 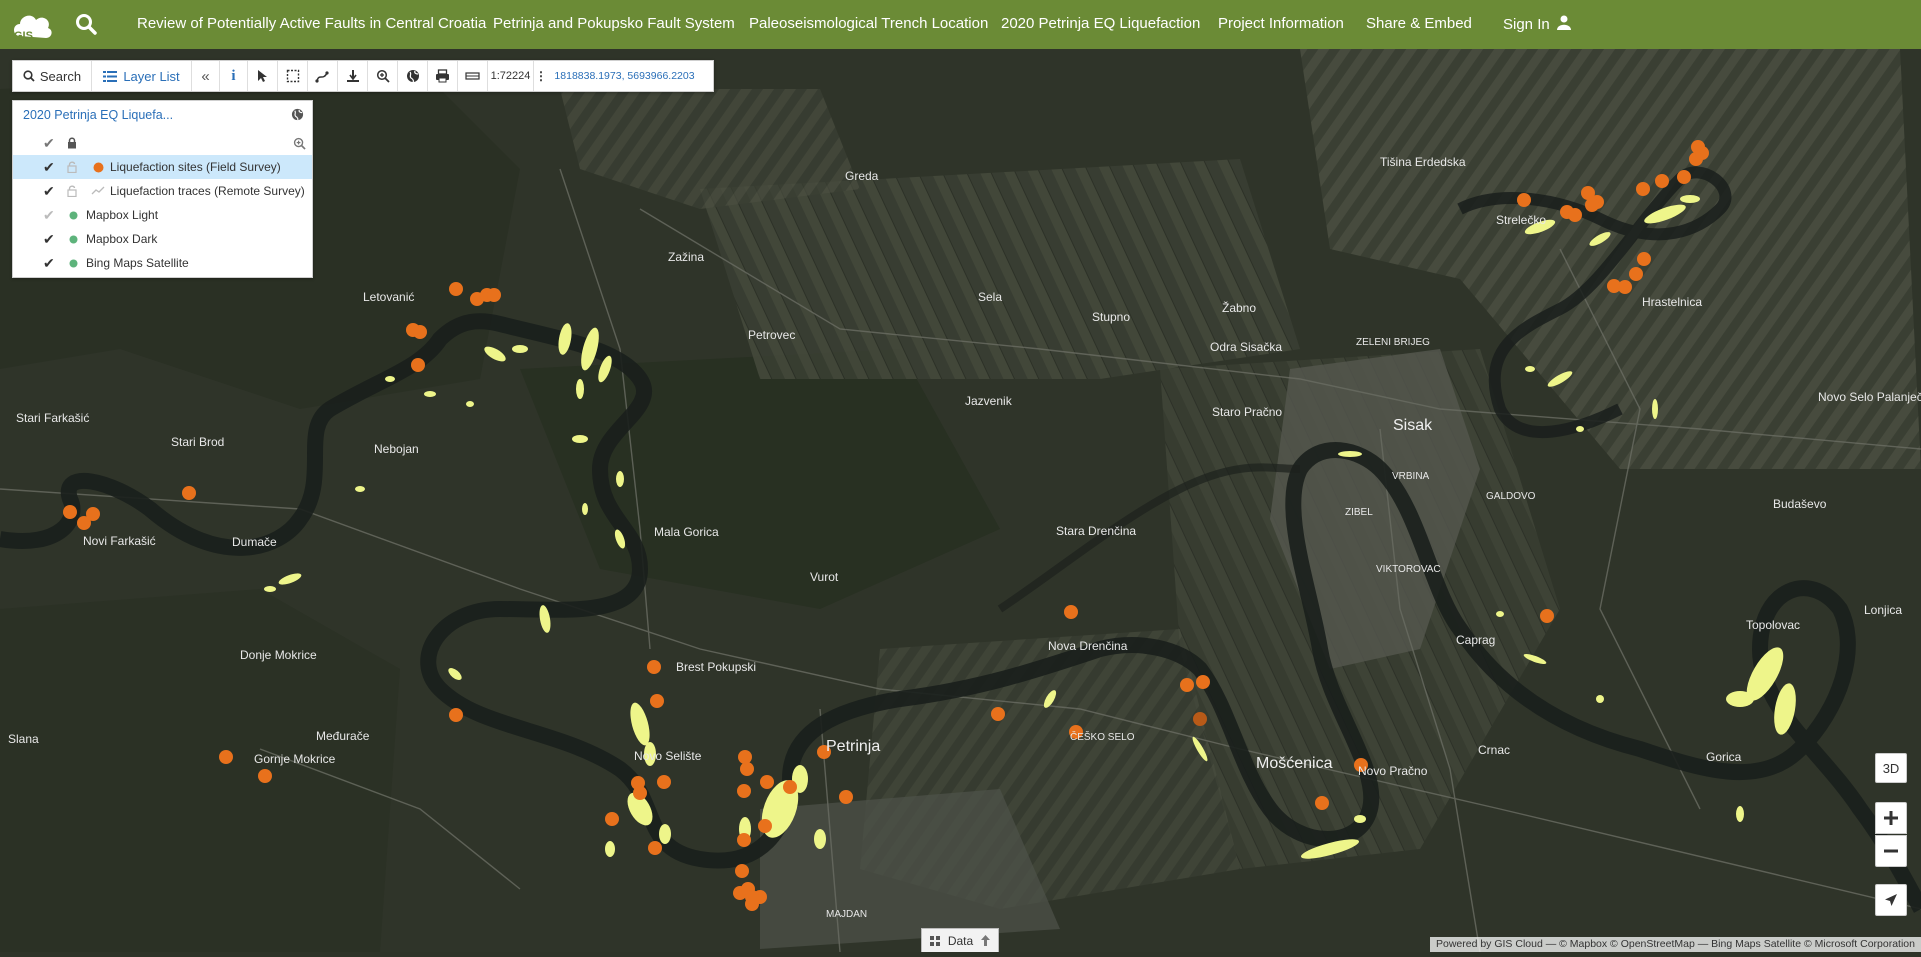 I want to click on nav-project-information: Project Information, so click(x=1281, y=23).